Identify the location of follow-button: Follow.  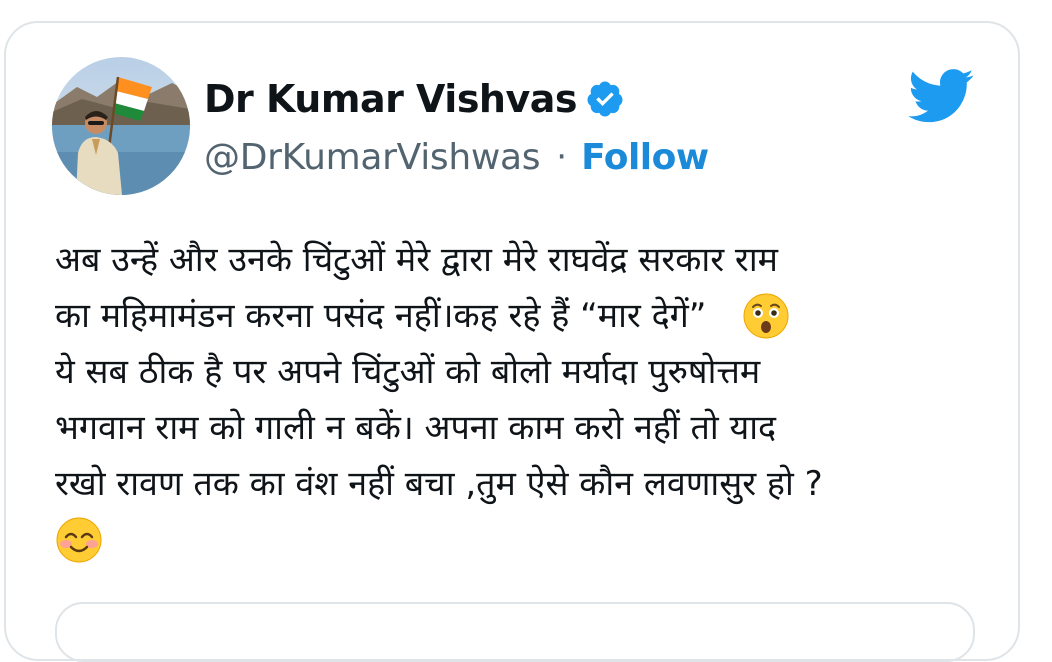
(645, 157).